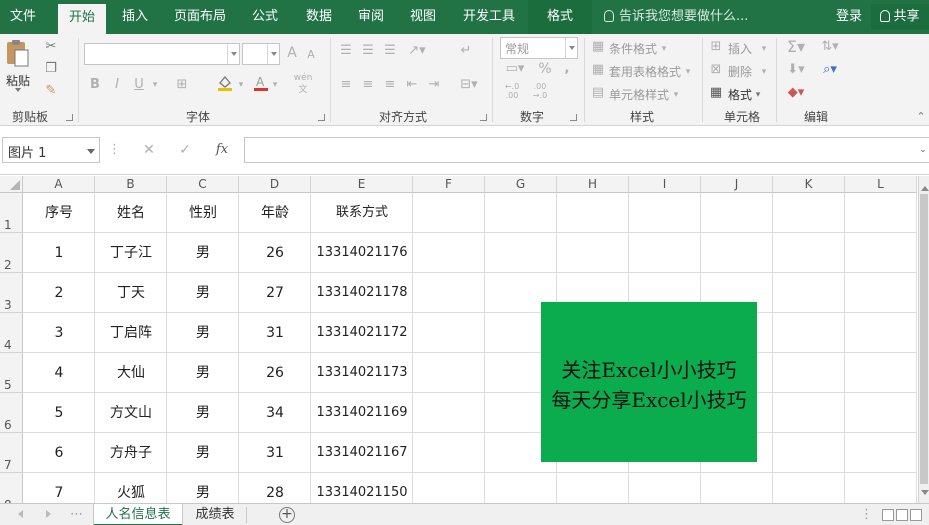 This screenshot has width=929, height=525. What do you see at coordinates (512, 91) in the screenshot?
I see `increase-decimal-icon: ←.0.00` at bounding box center [512, 91].